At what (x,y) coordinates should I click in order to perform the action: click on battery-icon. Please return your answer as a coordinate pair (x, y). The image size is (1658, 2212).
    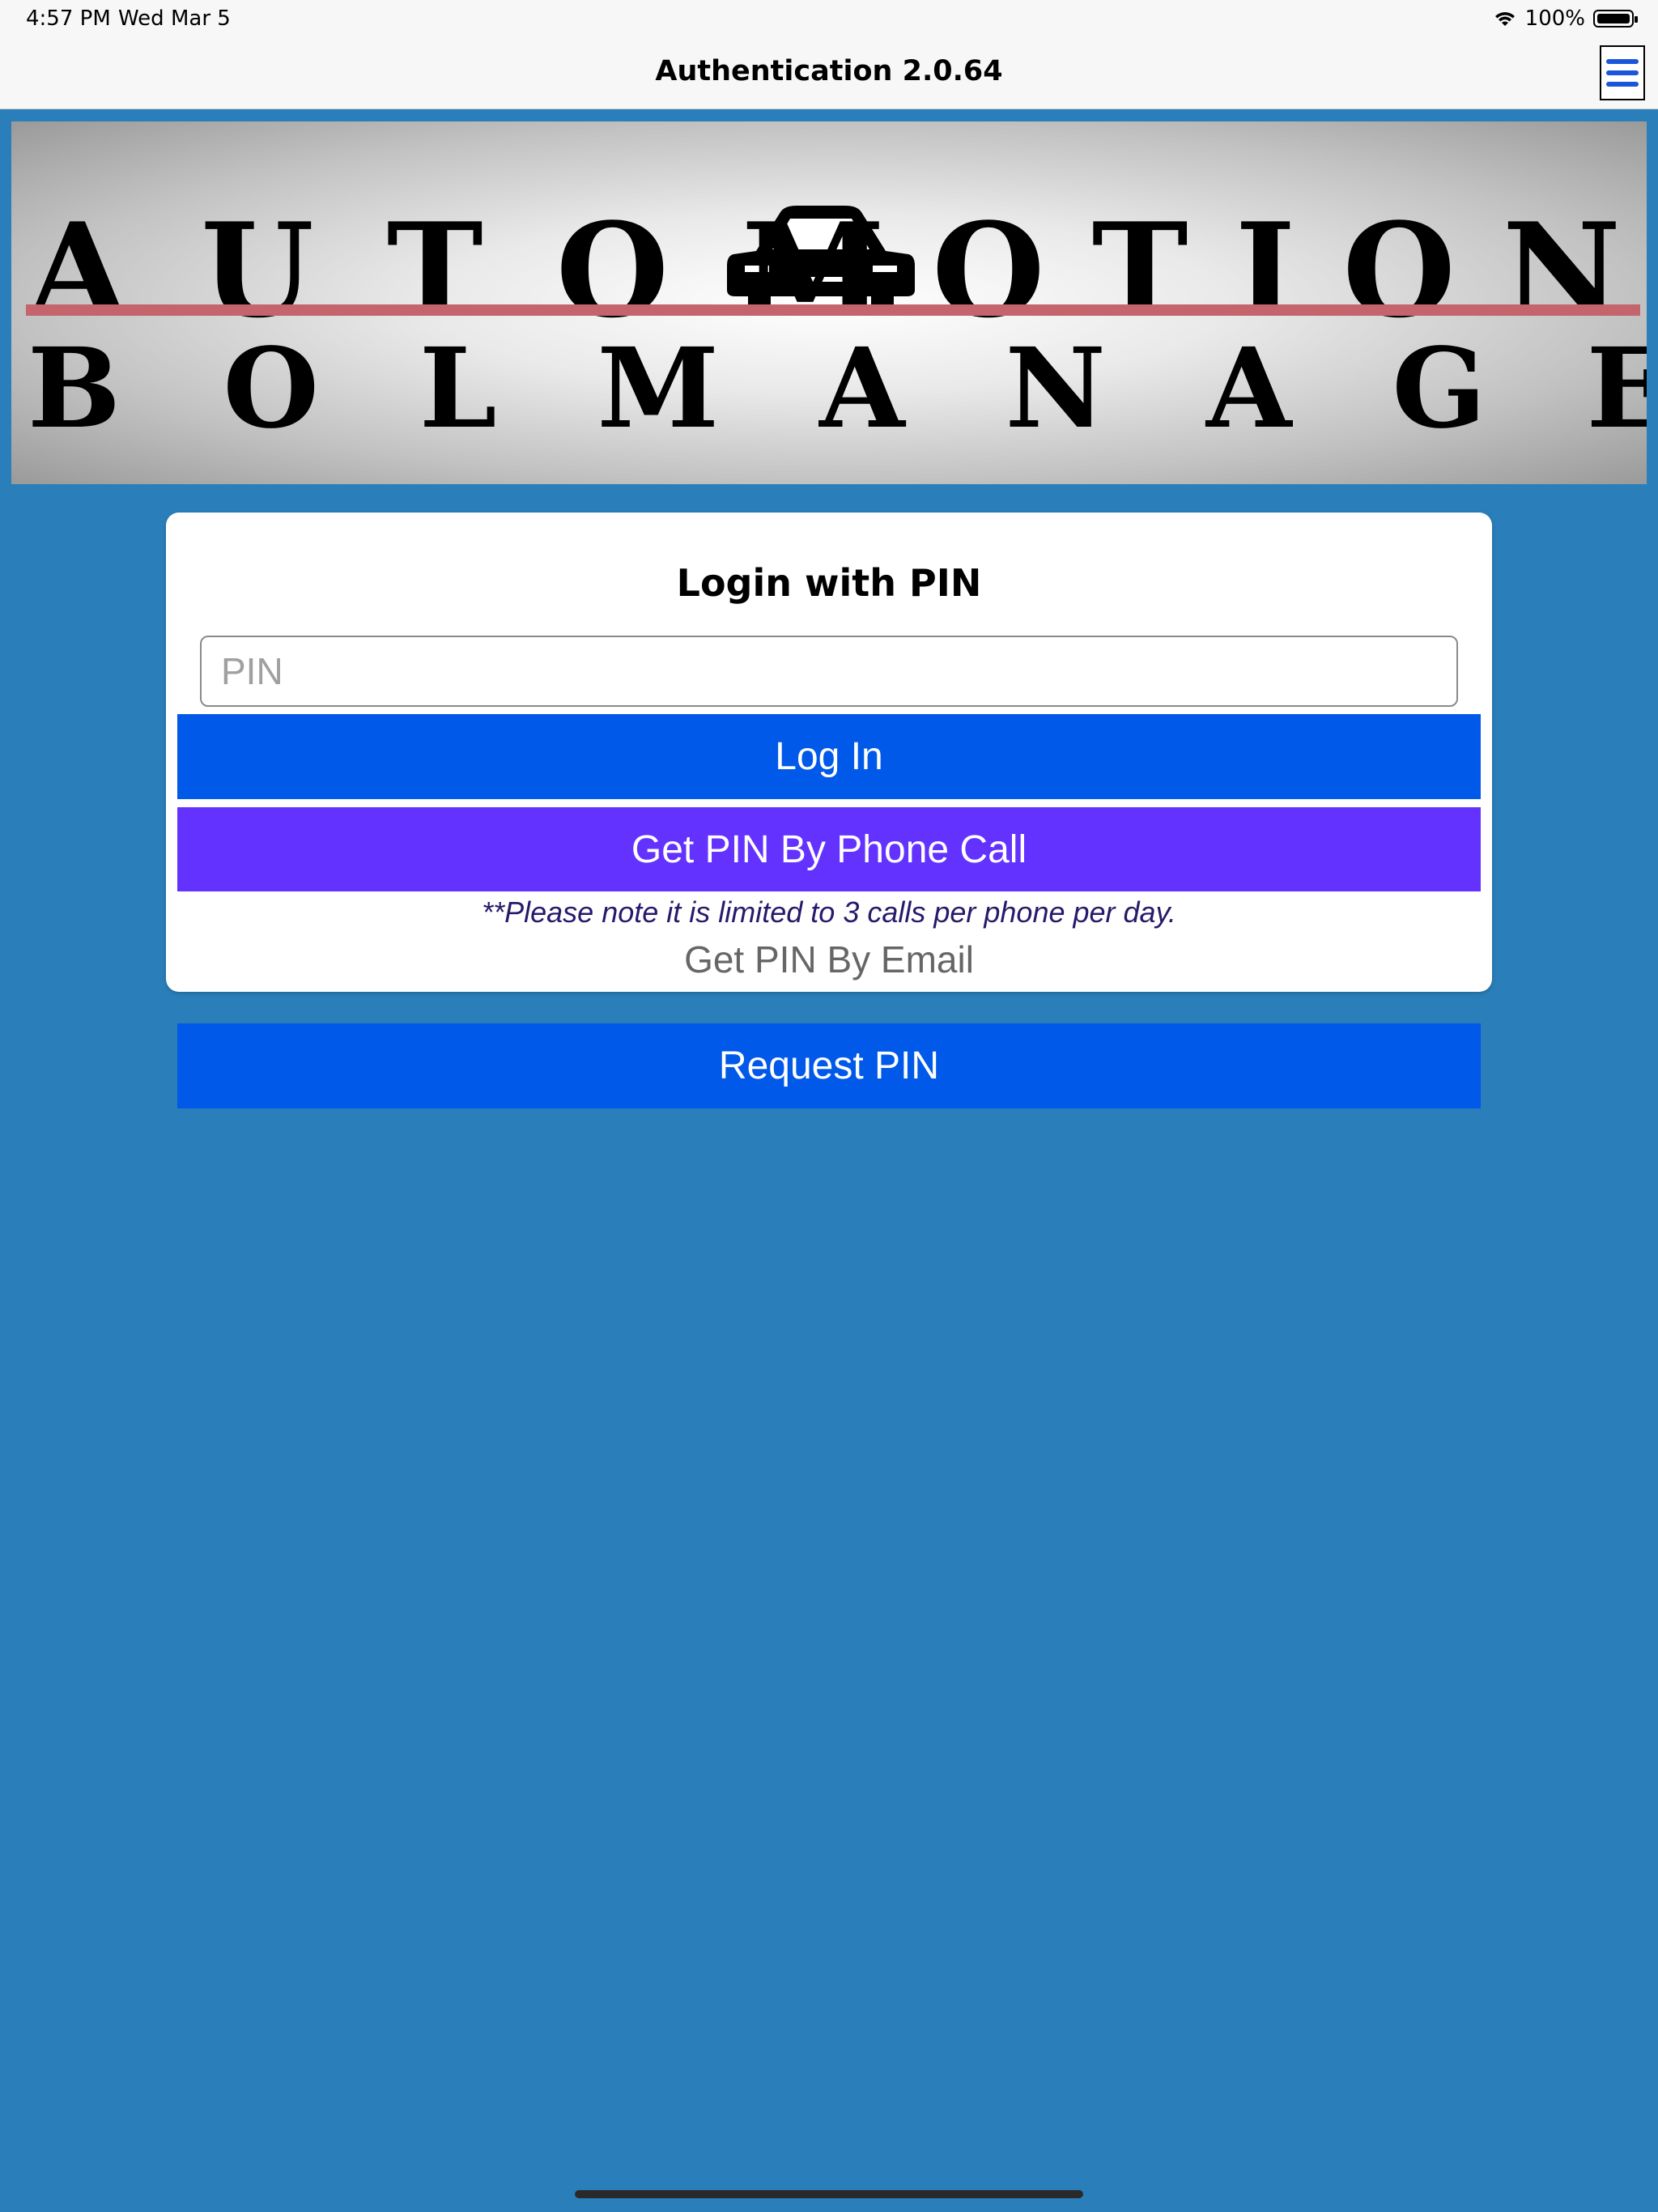
    Looking at the image, I should click on (1615, 19).